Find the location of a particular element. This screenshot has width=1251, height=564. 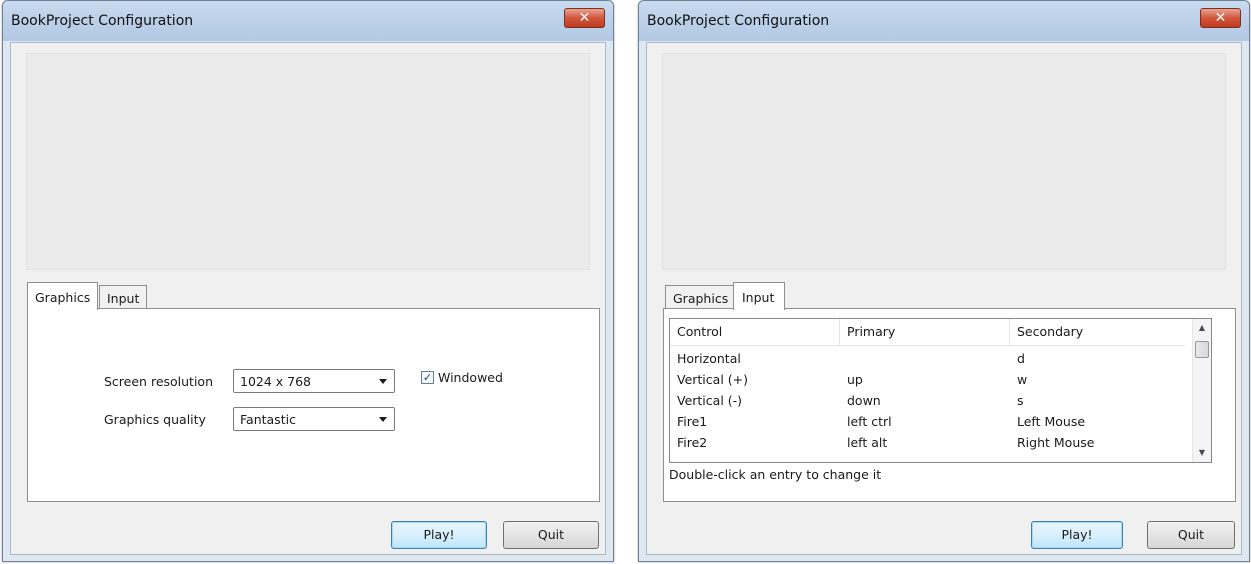

windowed-label: Windowed is located at coordinates (470, 377).